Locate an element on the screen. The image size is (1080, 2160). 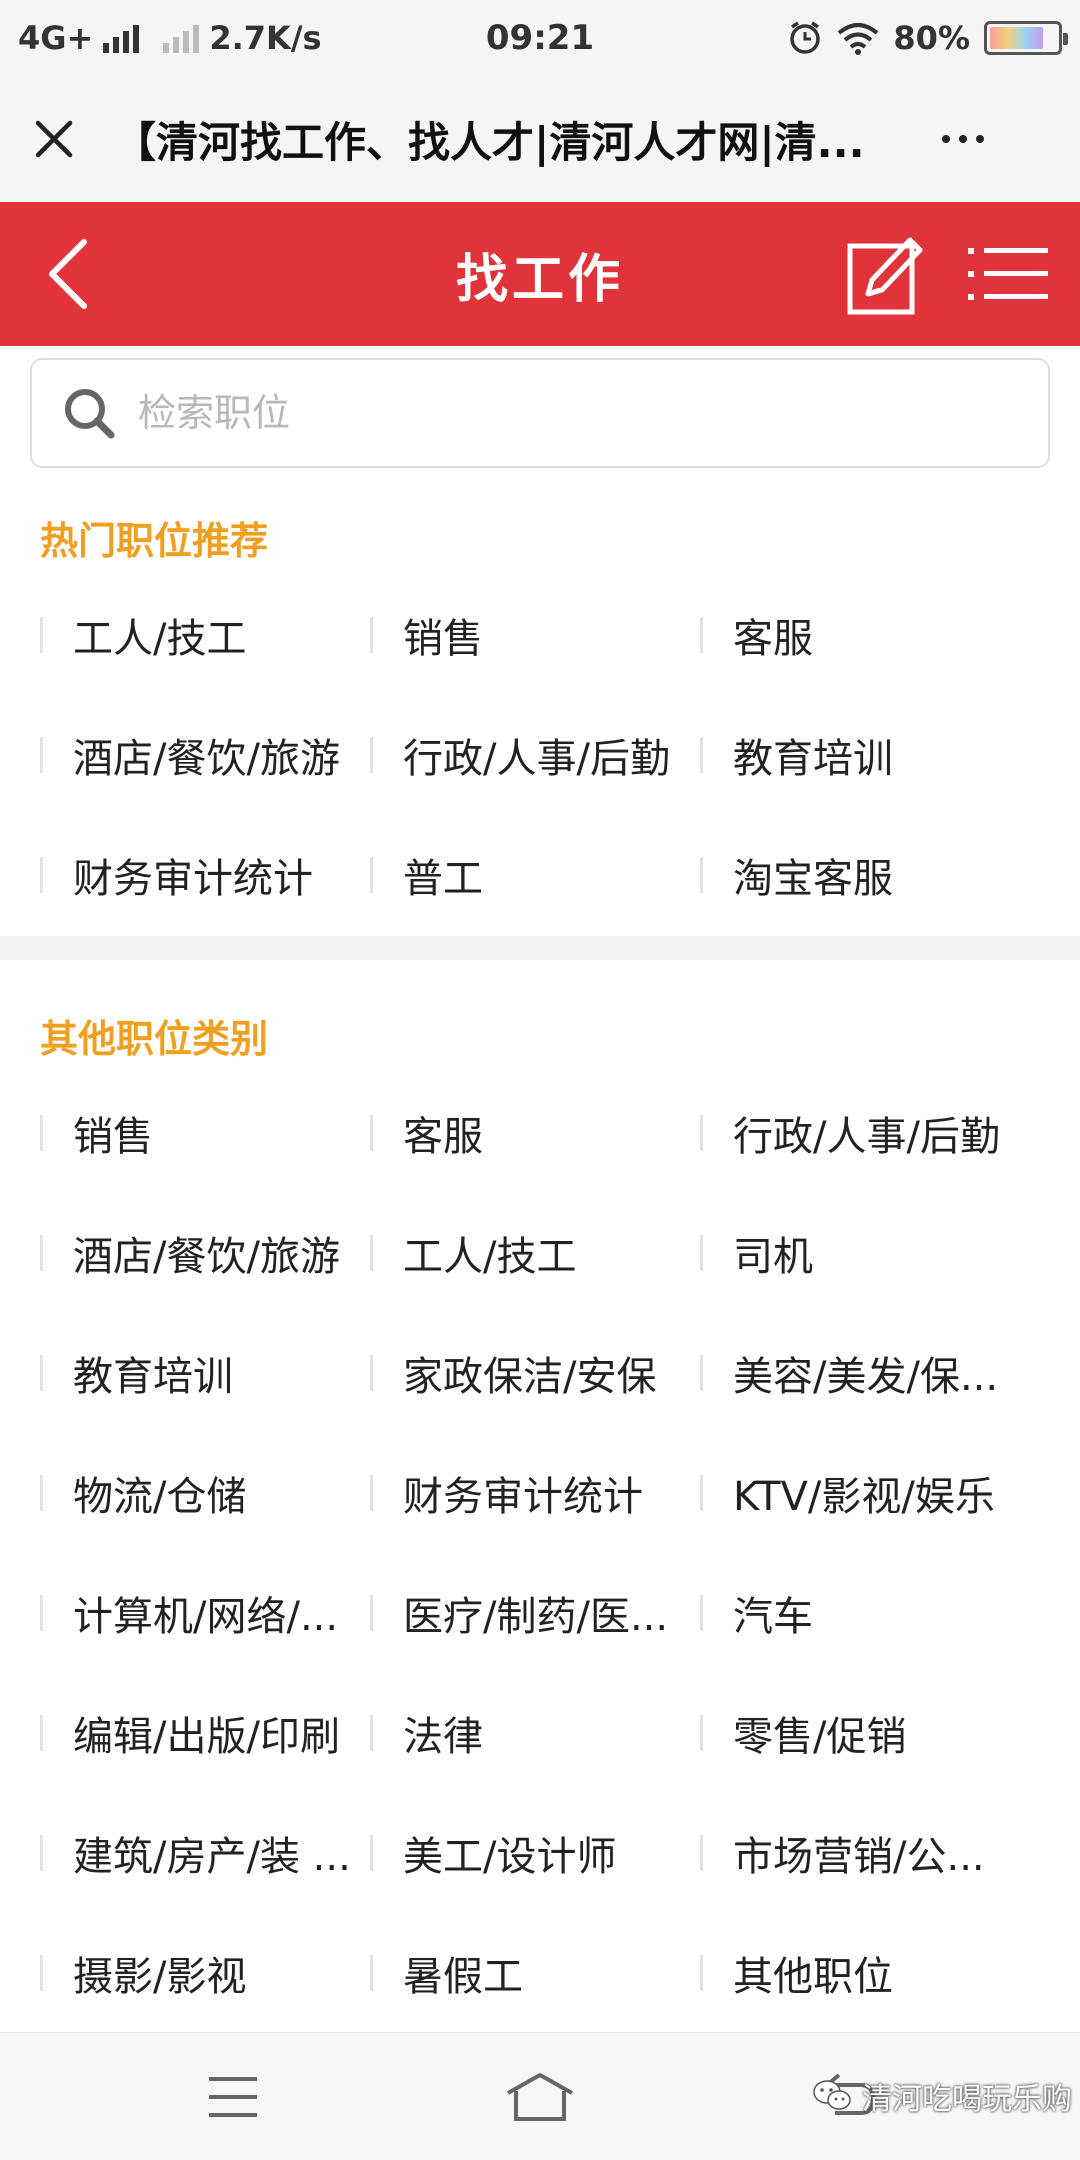
job-category-item: 零售/促销 is located at coordinates (890, 1733).